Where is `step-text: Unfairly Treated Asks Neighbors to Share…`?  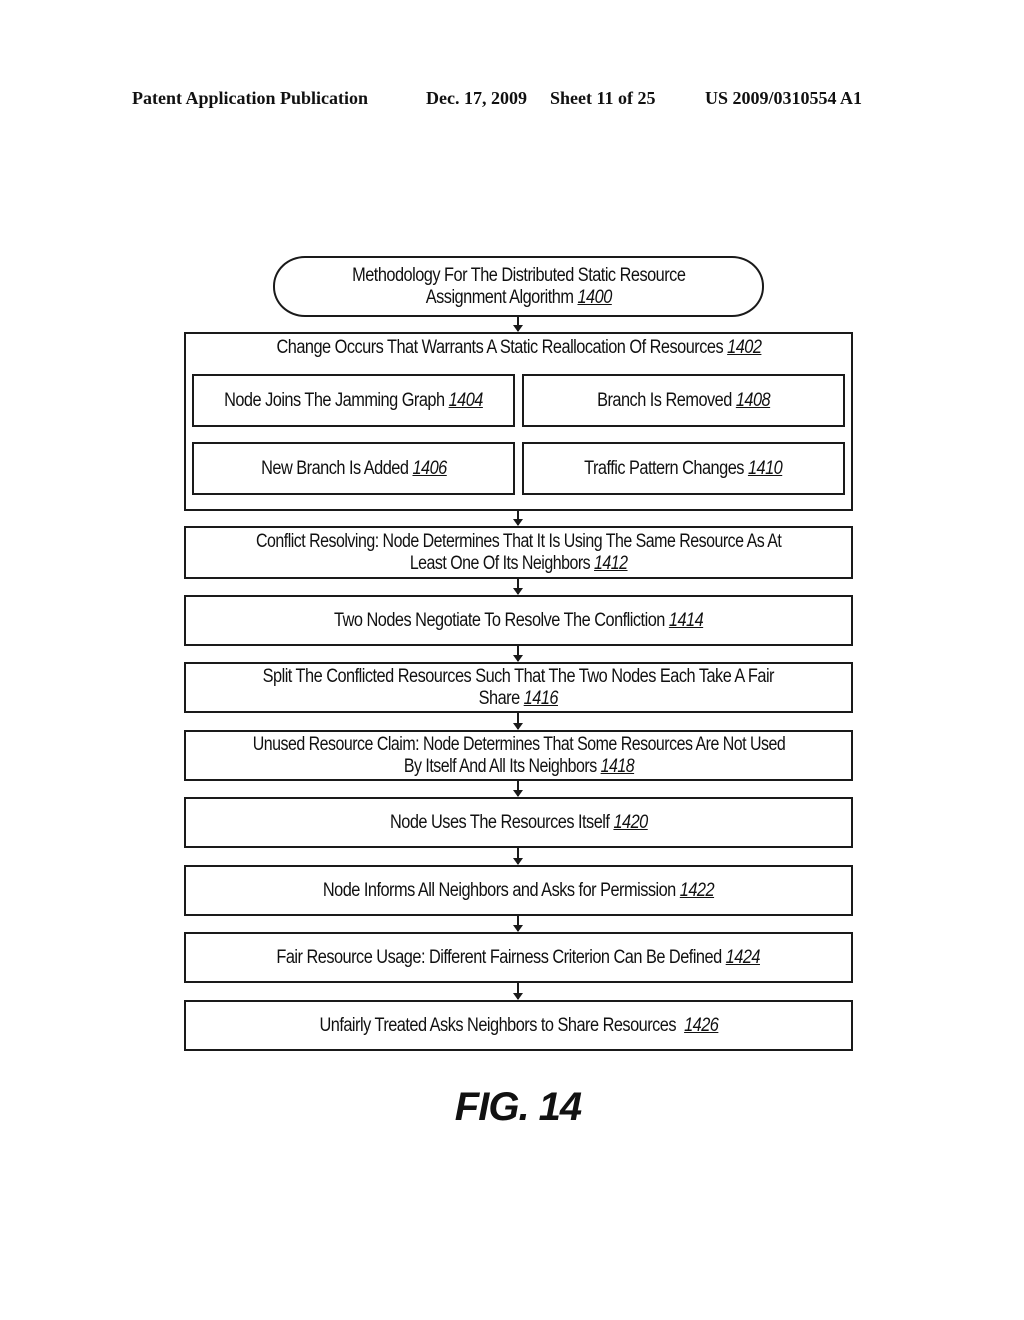 step-text: Unfairly Treated Asks Neighbors to Share… is located at coordinates (501, 1025).